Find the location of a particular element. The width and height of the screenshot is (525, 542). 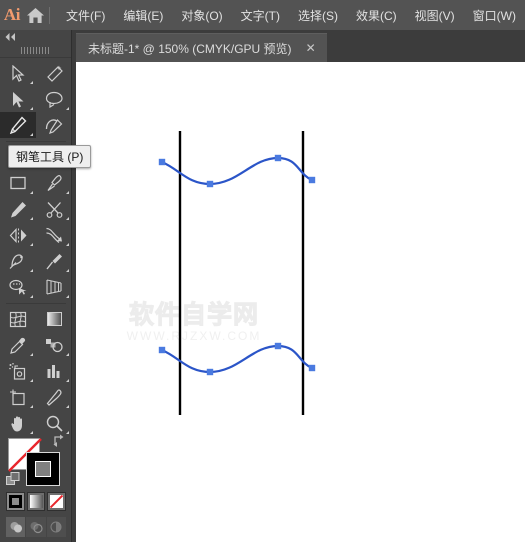

draw-behind-button is located at coordinates (36, 527).